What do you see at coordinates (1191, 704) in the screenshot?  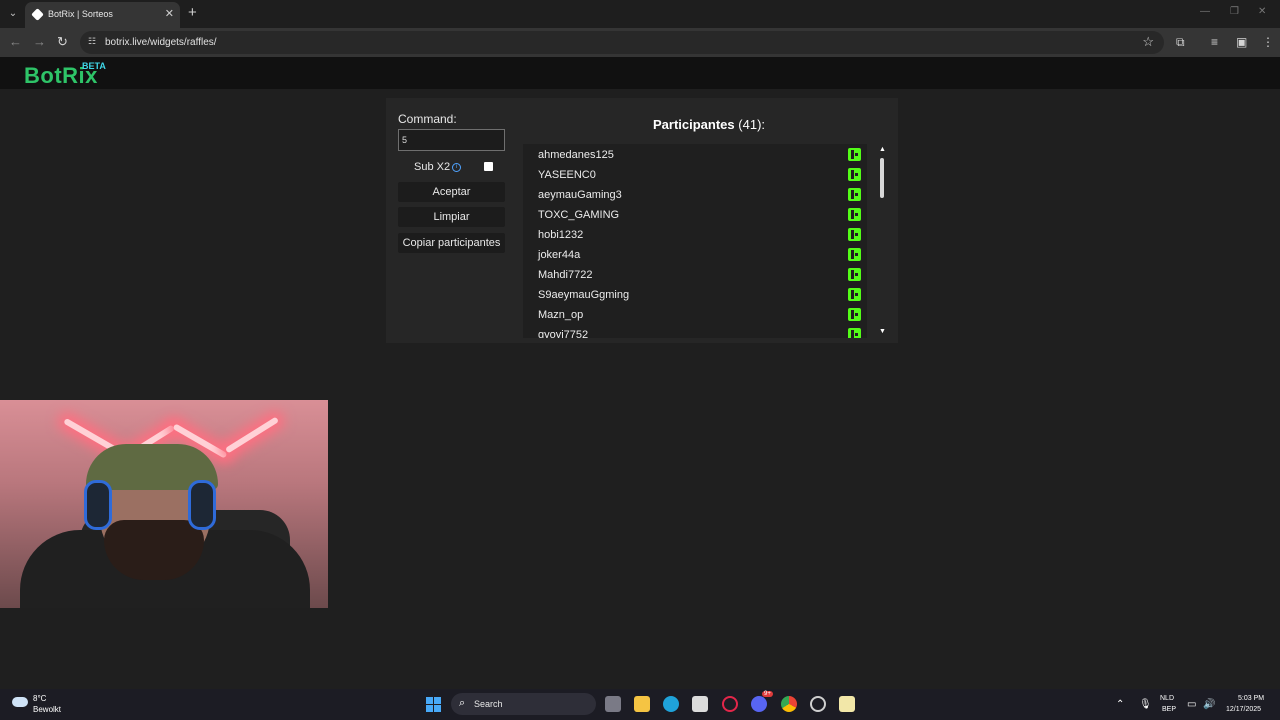 I see `network-icon: ▭` at bounding box center [1191, 704].